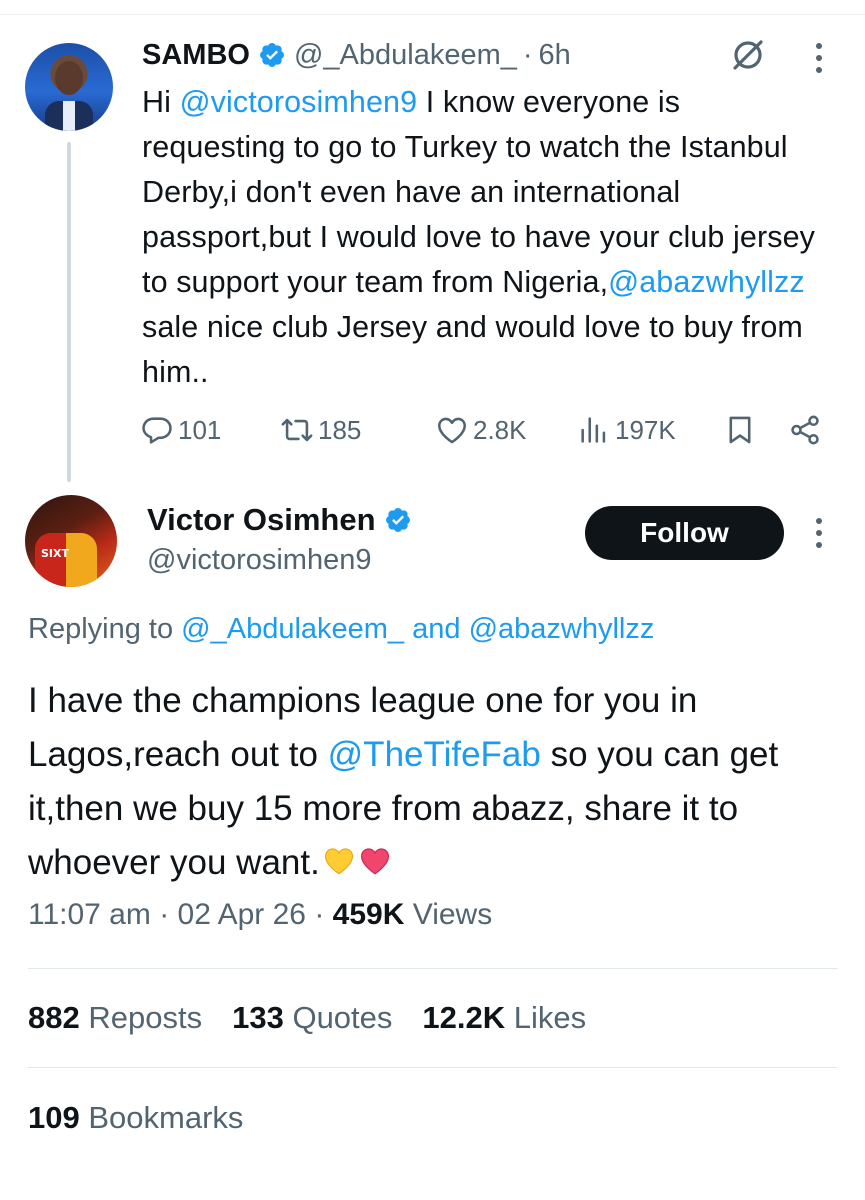 The height and width of the screenshot is (1200, 865). Describe the element at coordinates (242, 914) in the screenshot. I see `tweet-date: 02 Apr 26` at that location.